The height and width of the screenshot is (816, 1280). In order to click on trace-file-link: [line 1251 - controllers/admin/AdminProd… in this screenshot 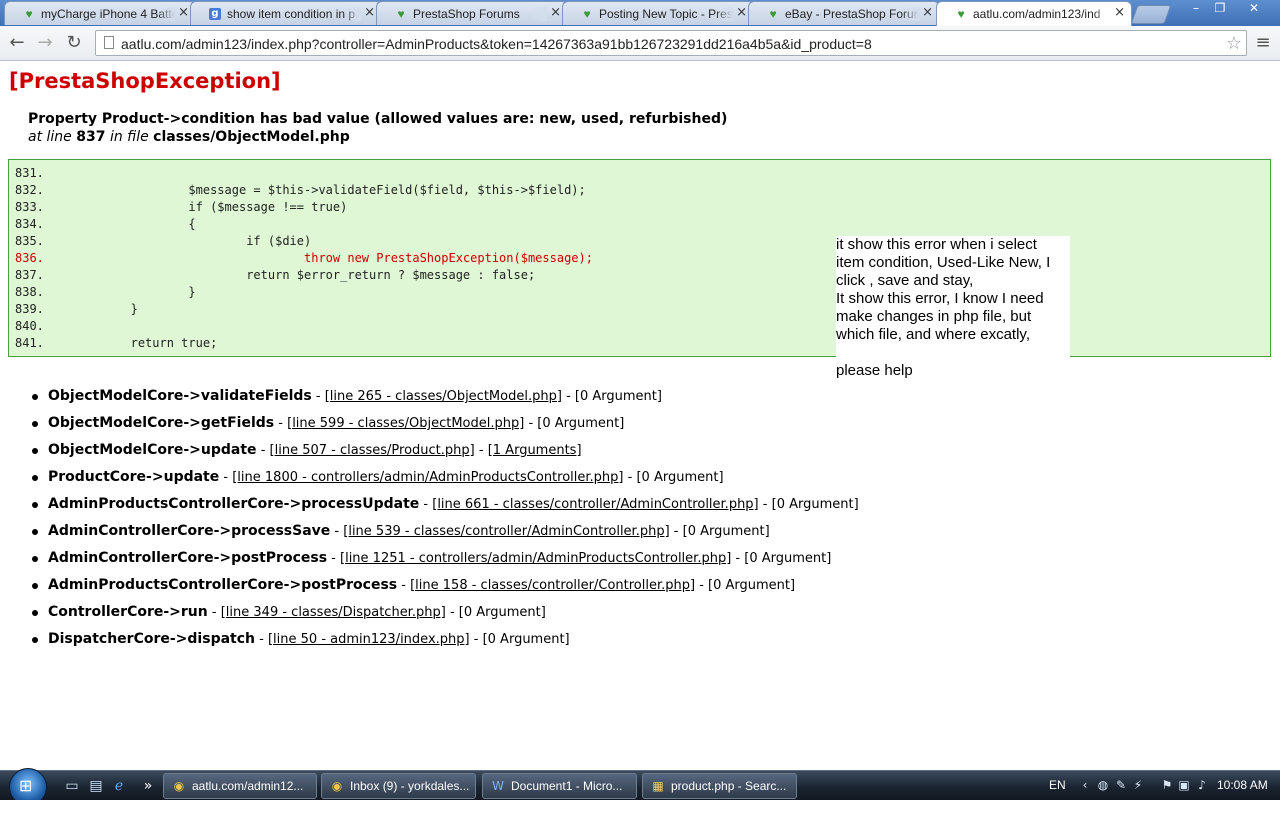, I will do `click(535, 558)`.